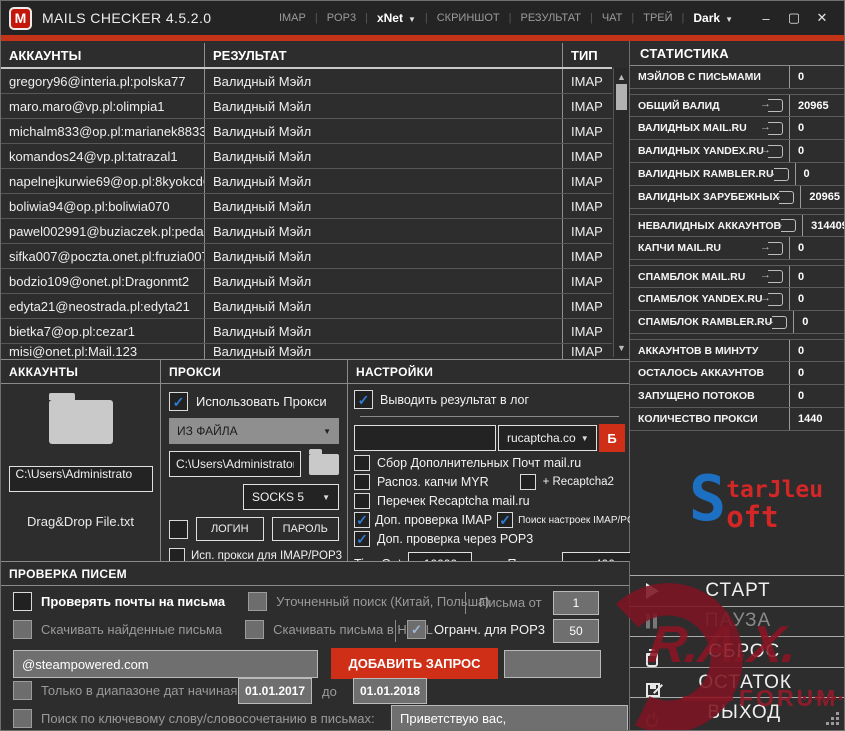 This screenshot has width=845, height=731. Describe the element at coordinates (737, 651) in the screenshot. I see `reset-button: СБРОС` at that location.